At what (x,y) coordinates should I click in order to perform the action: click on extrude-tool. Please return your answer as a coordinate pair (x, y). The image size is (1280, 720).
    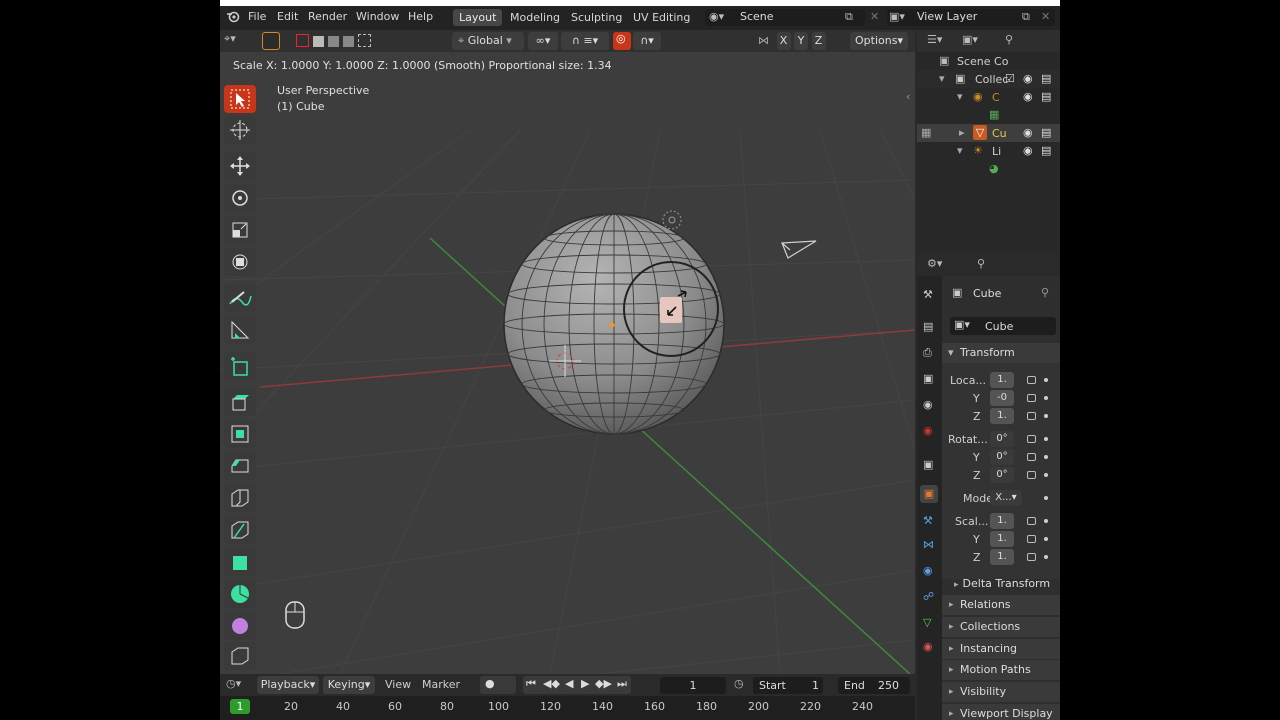
    Looking at the image, I should click on (240, 402).